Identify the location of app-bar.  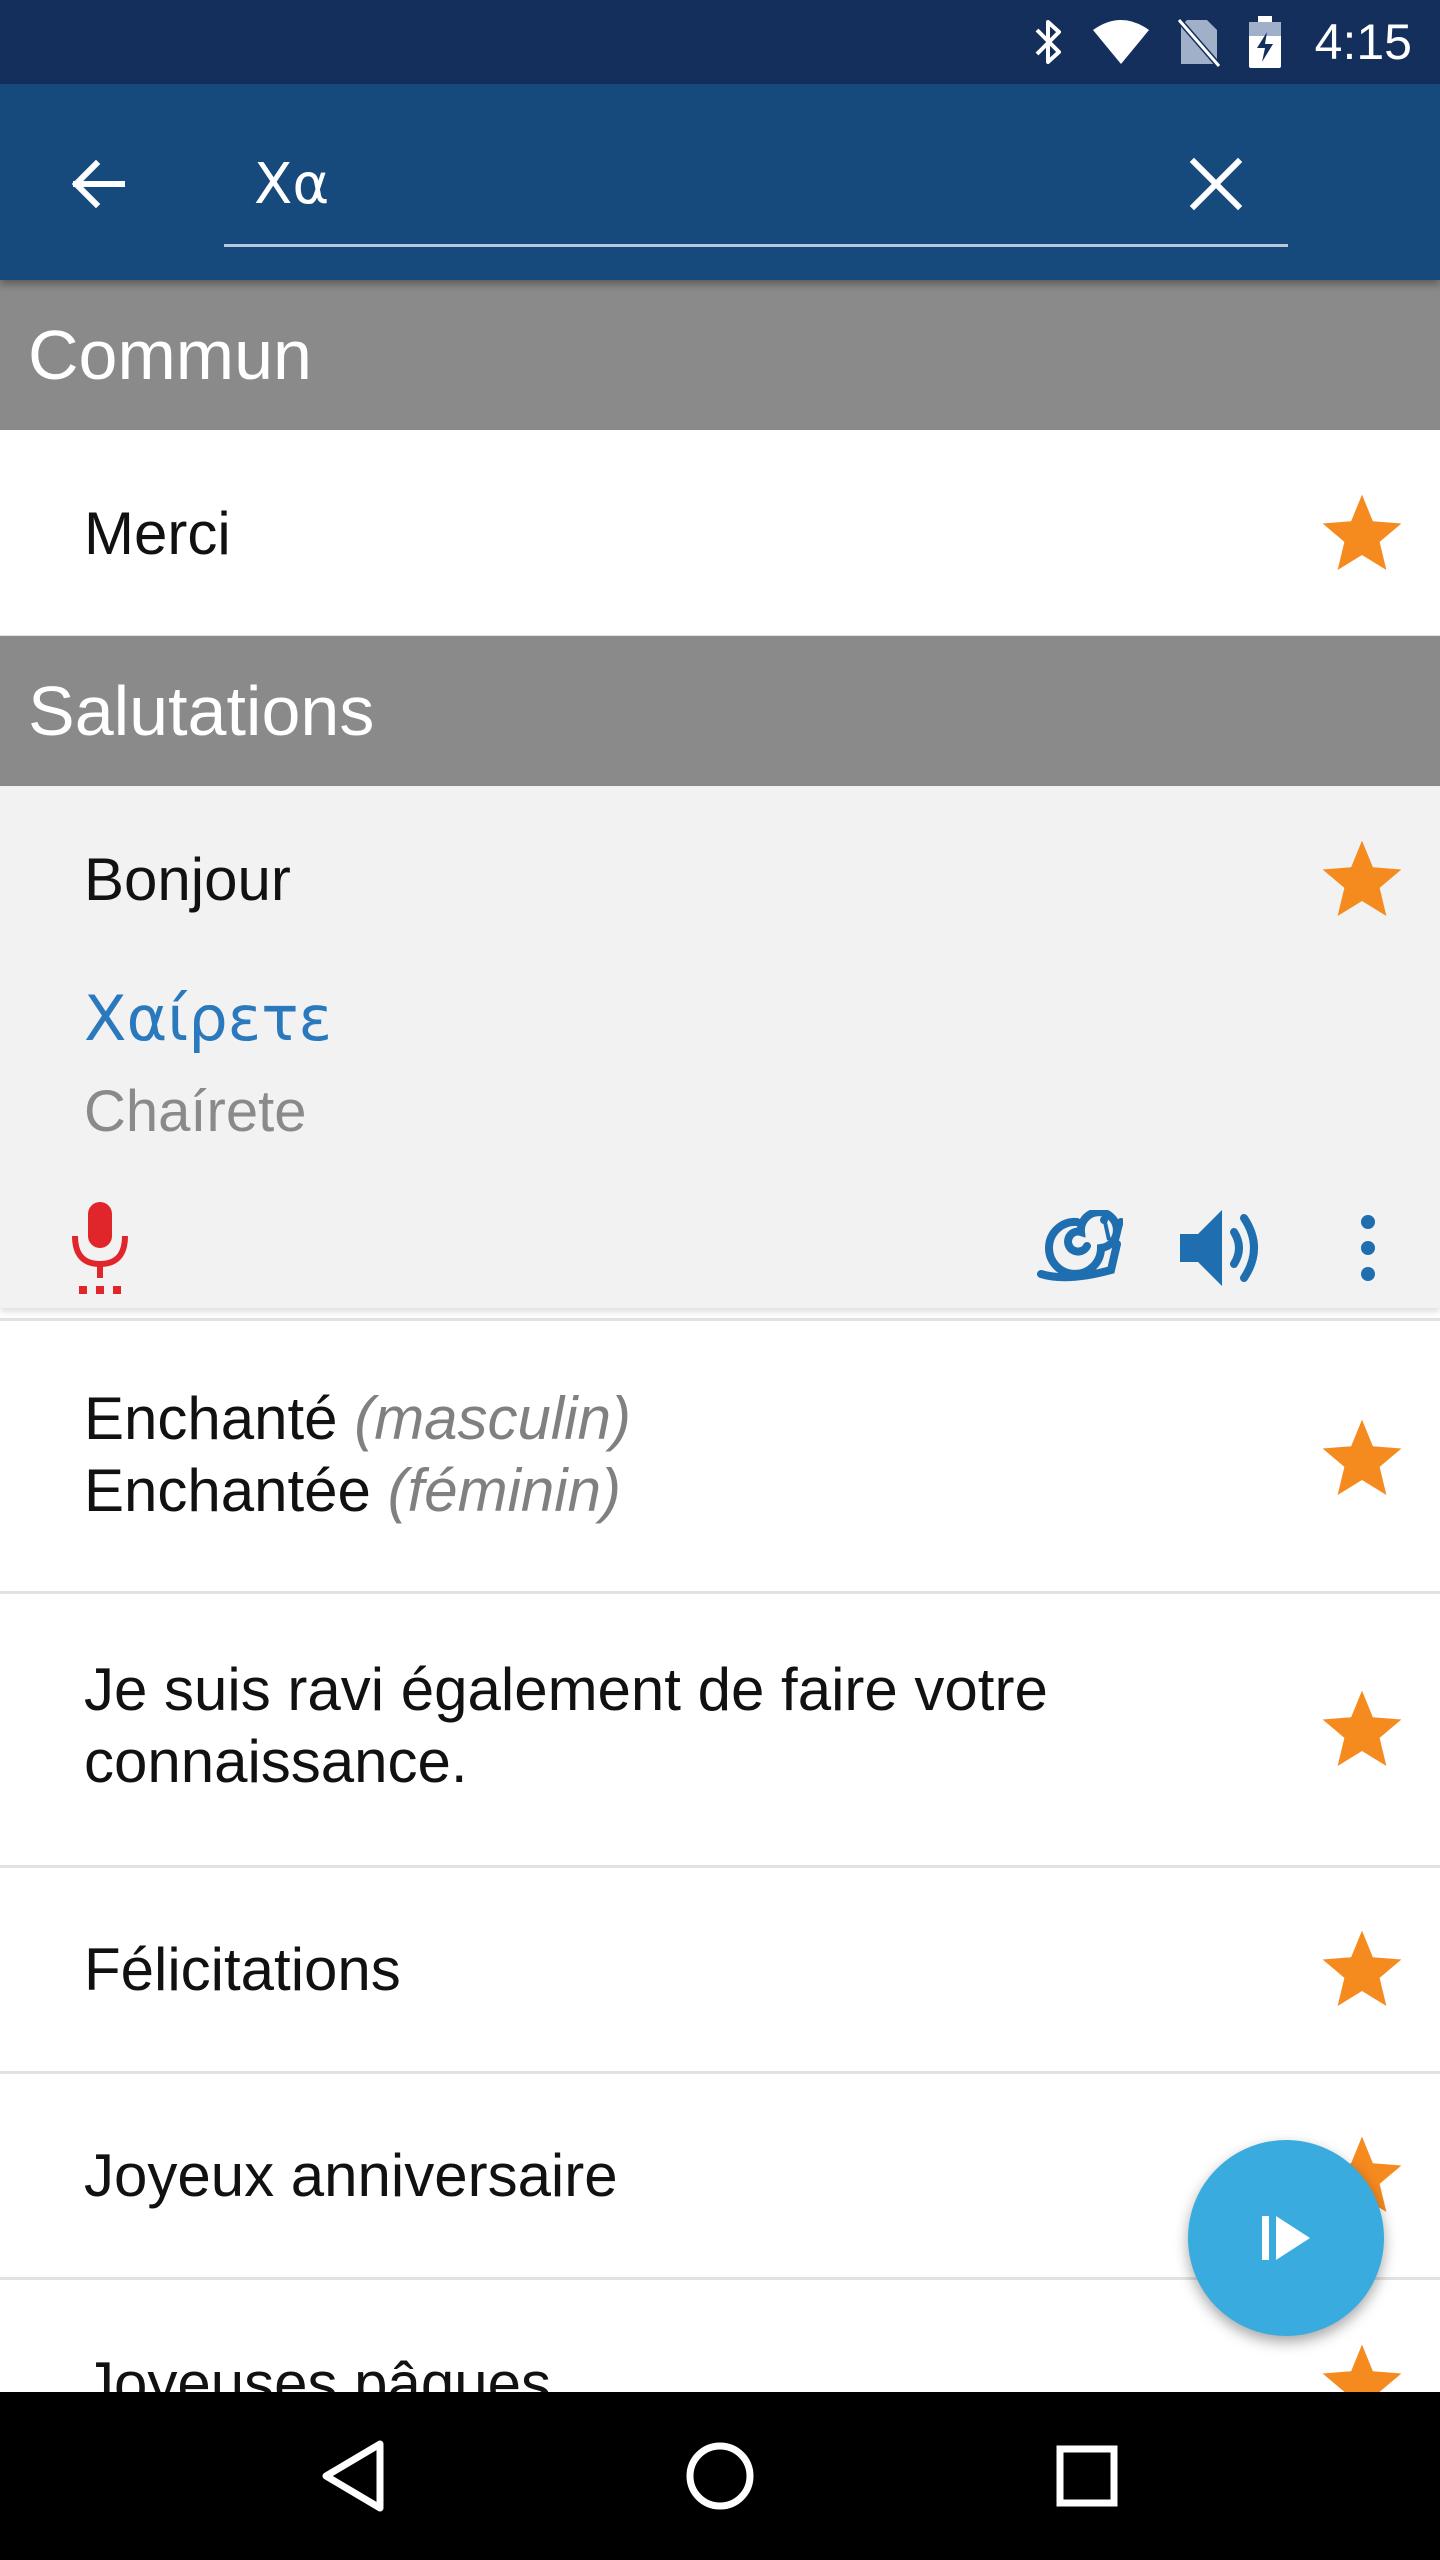
(720, 182).